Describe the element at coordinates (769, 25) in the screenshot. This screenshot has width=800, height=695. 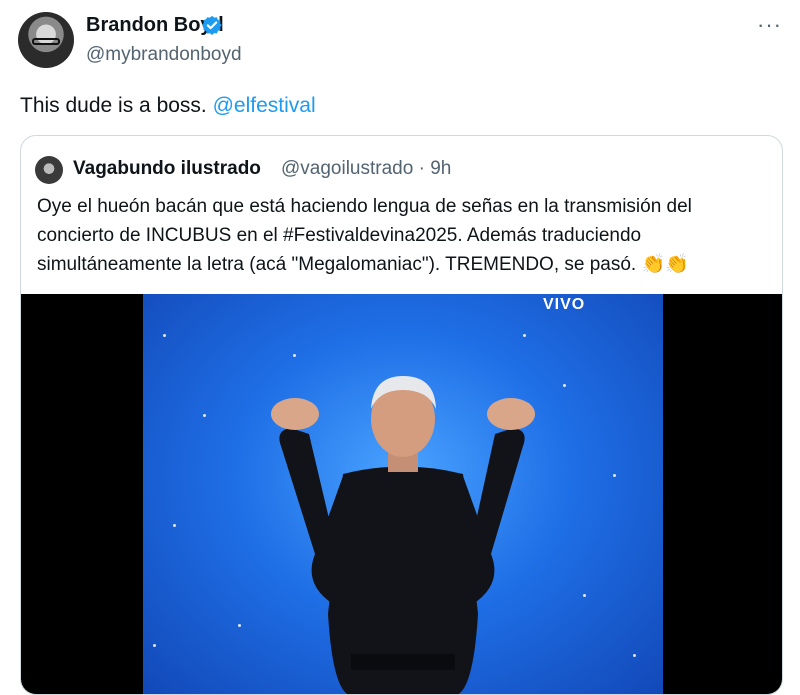
I see `more-options-icon: ···` at that location.